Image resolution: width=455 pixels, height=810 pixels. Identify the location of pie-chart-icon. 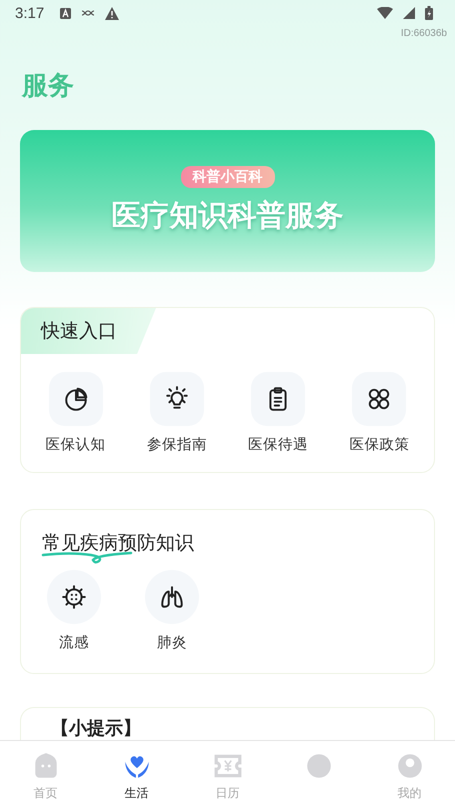
(75, 399).